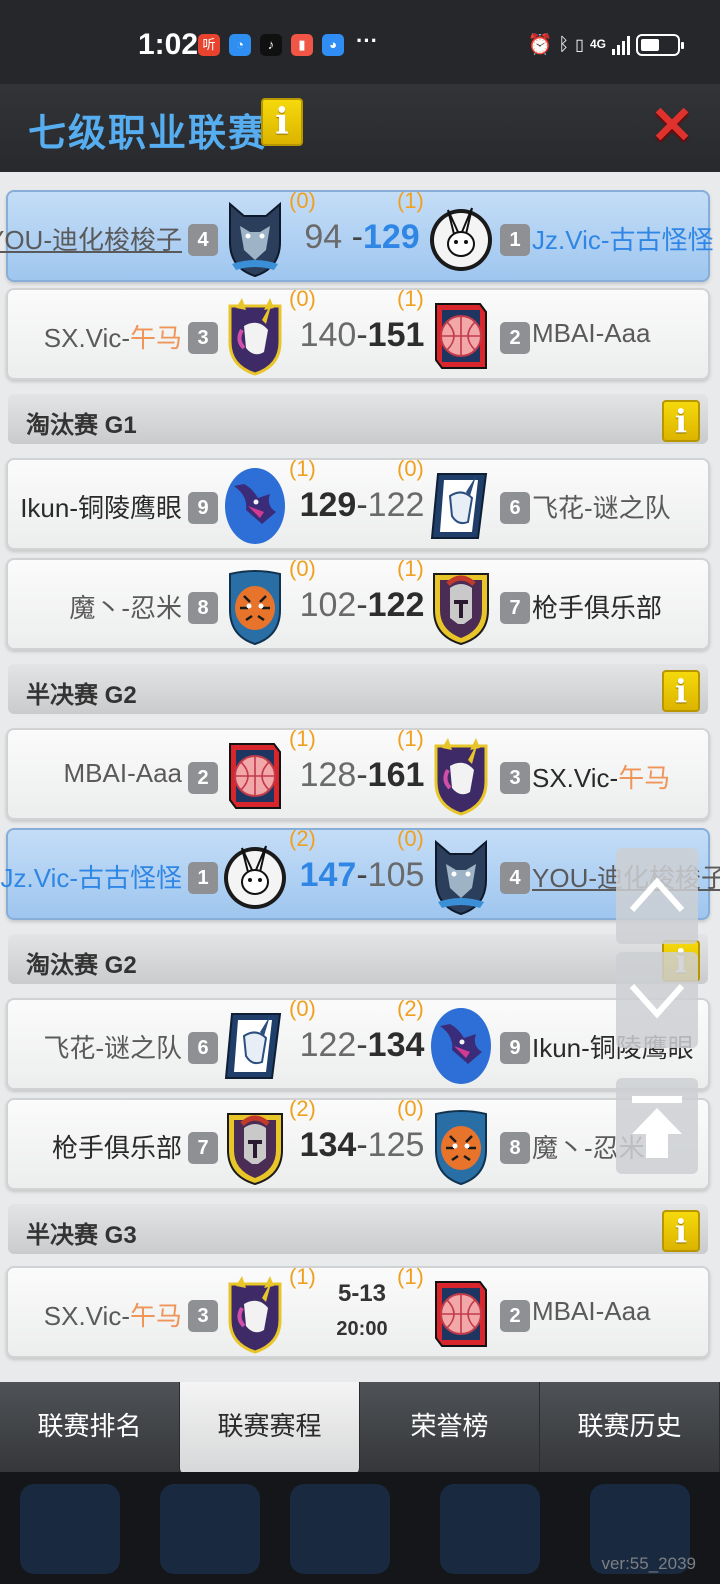 The width and height of the screenshot is (720, 1584). I want to click on more-notifications-icon: ···, so click(367, 40).